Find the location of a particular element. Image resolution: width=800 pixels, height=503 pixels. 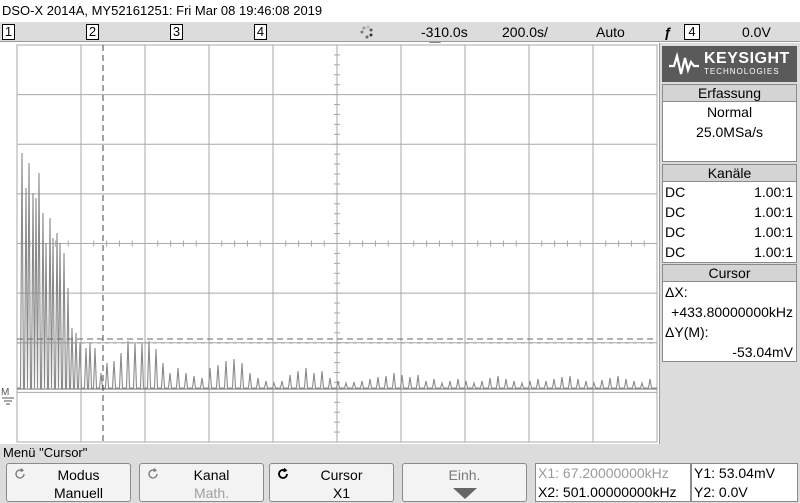

acquisition-section: Normal 25.0MSa/s is located at coordinates (729, 132).